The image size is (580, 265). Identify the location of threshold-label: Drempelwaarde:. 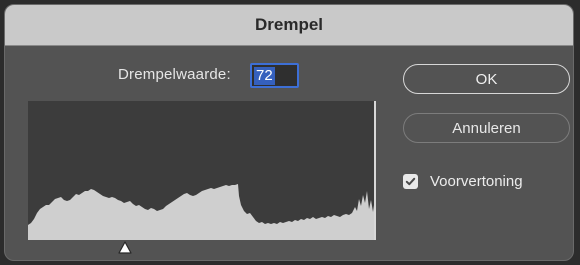
(174, 74).